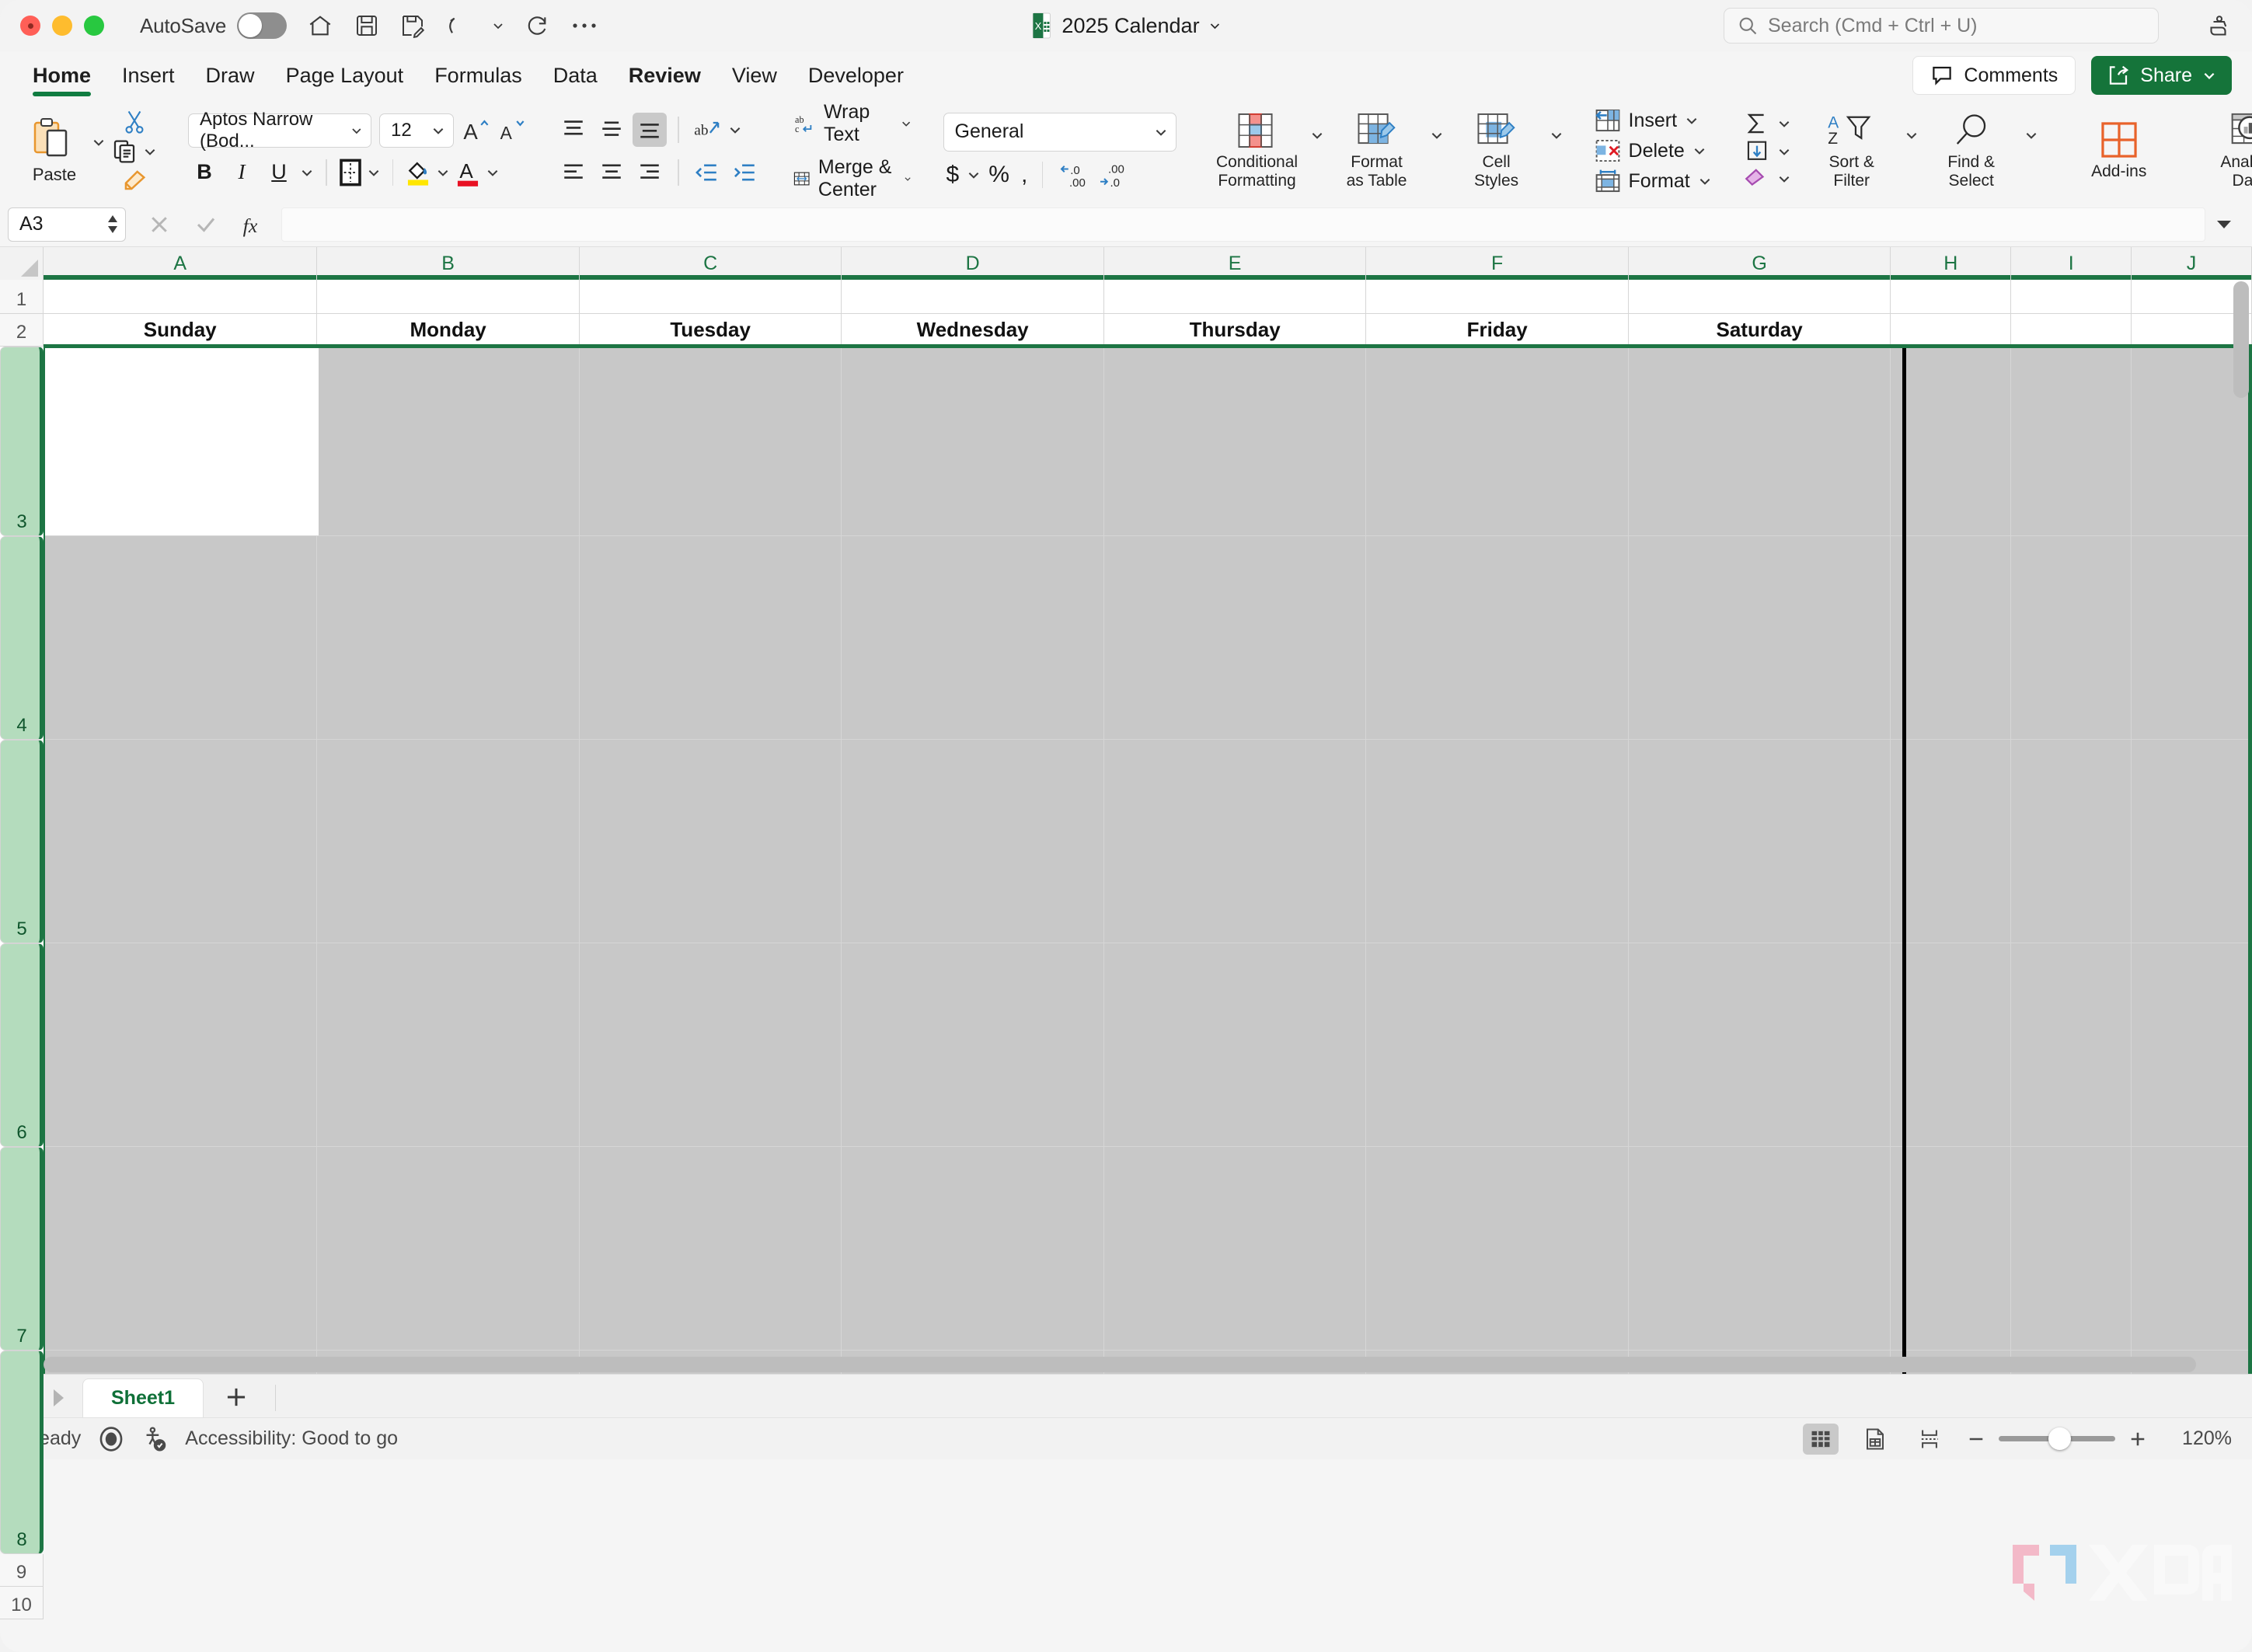  I want to click on share-button: Share, so click(2161, 75).